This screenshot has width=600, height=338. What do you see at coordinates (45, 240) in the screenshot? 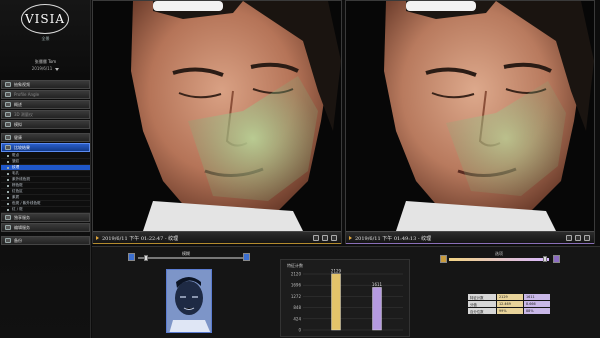
I see `menu-item-backup: 备份` at bounding box center [45, 240].